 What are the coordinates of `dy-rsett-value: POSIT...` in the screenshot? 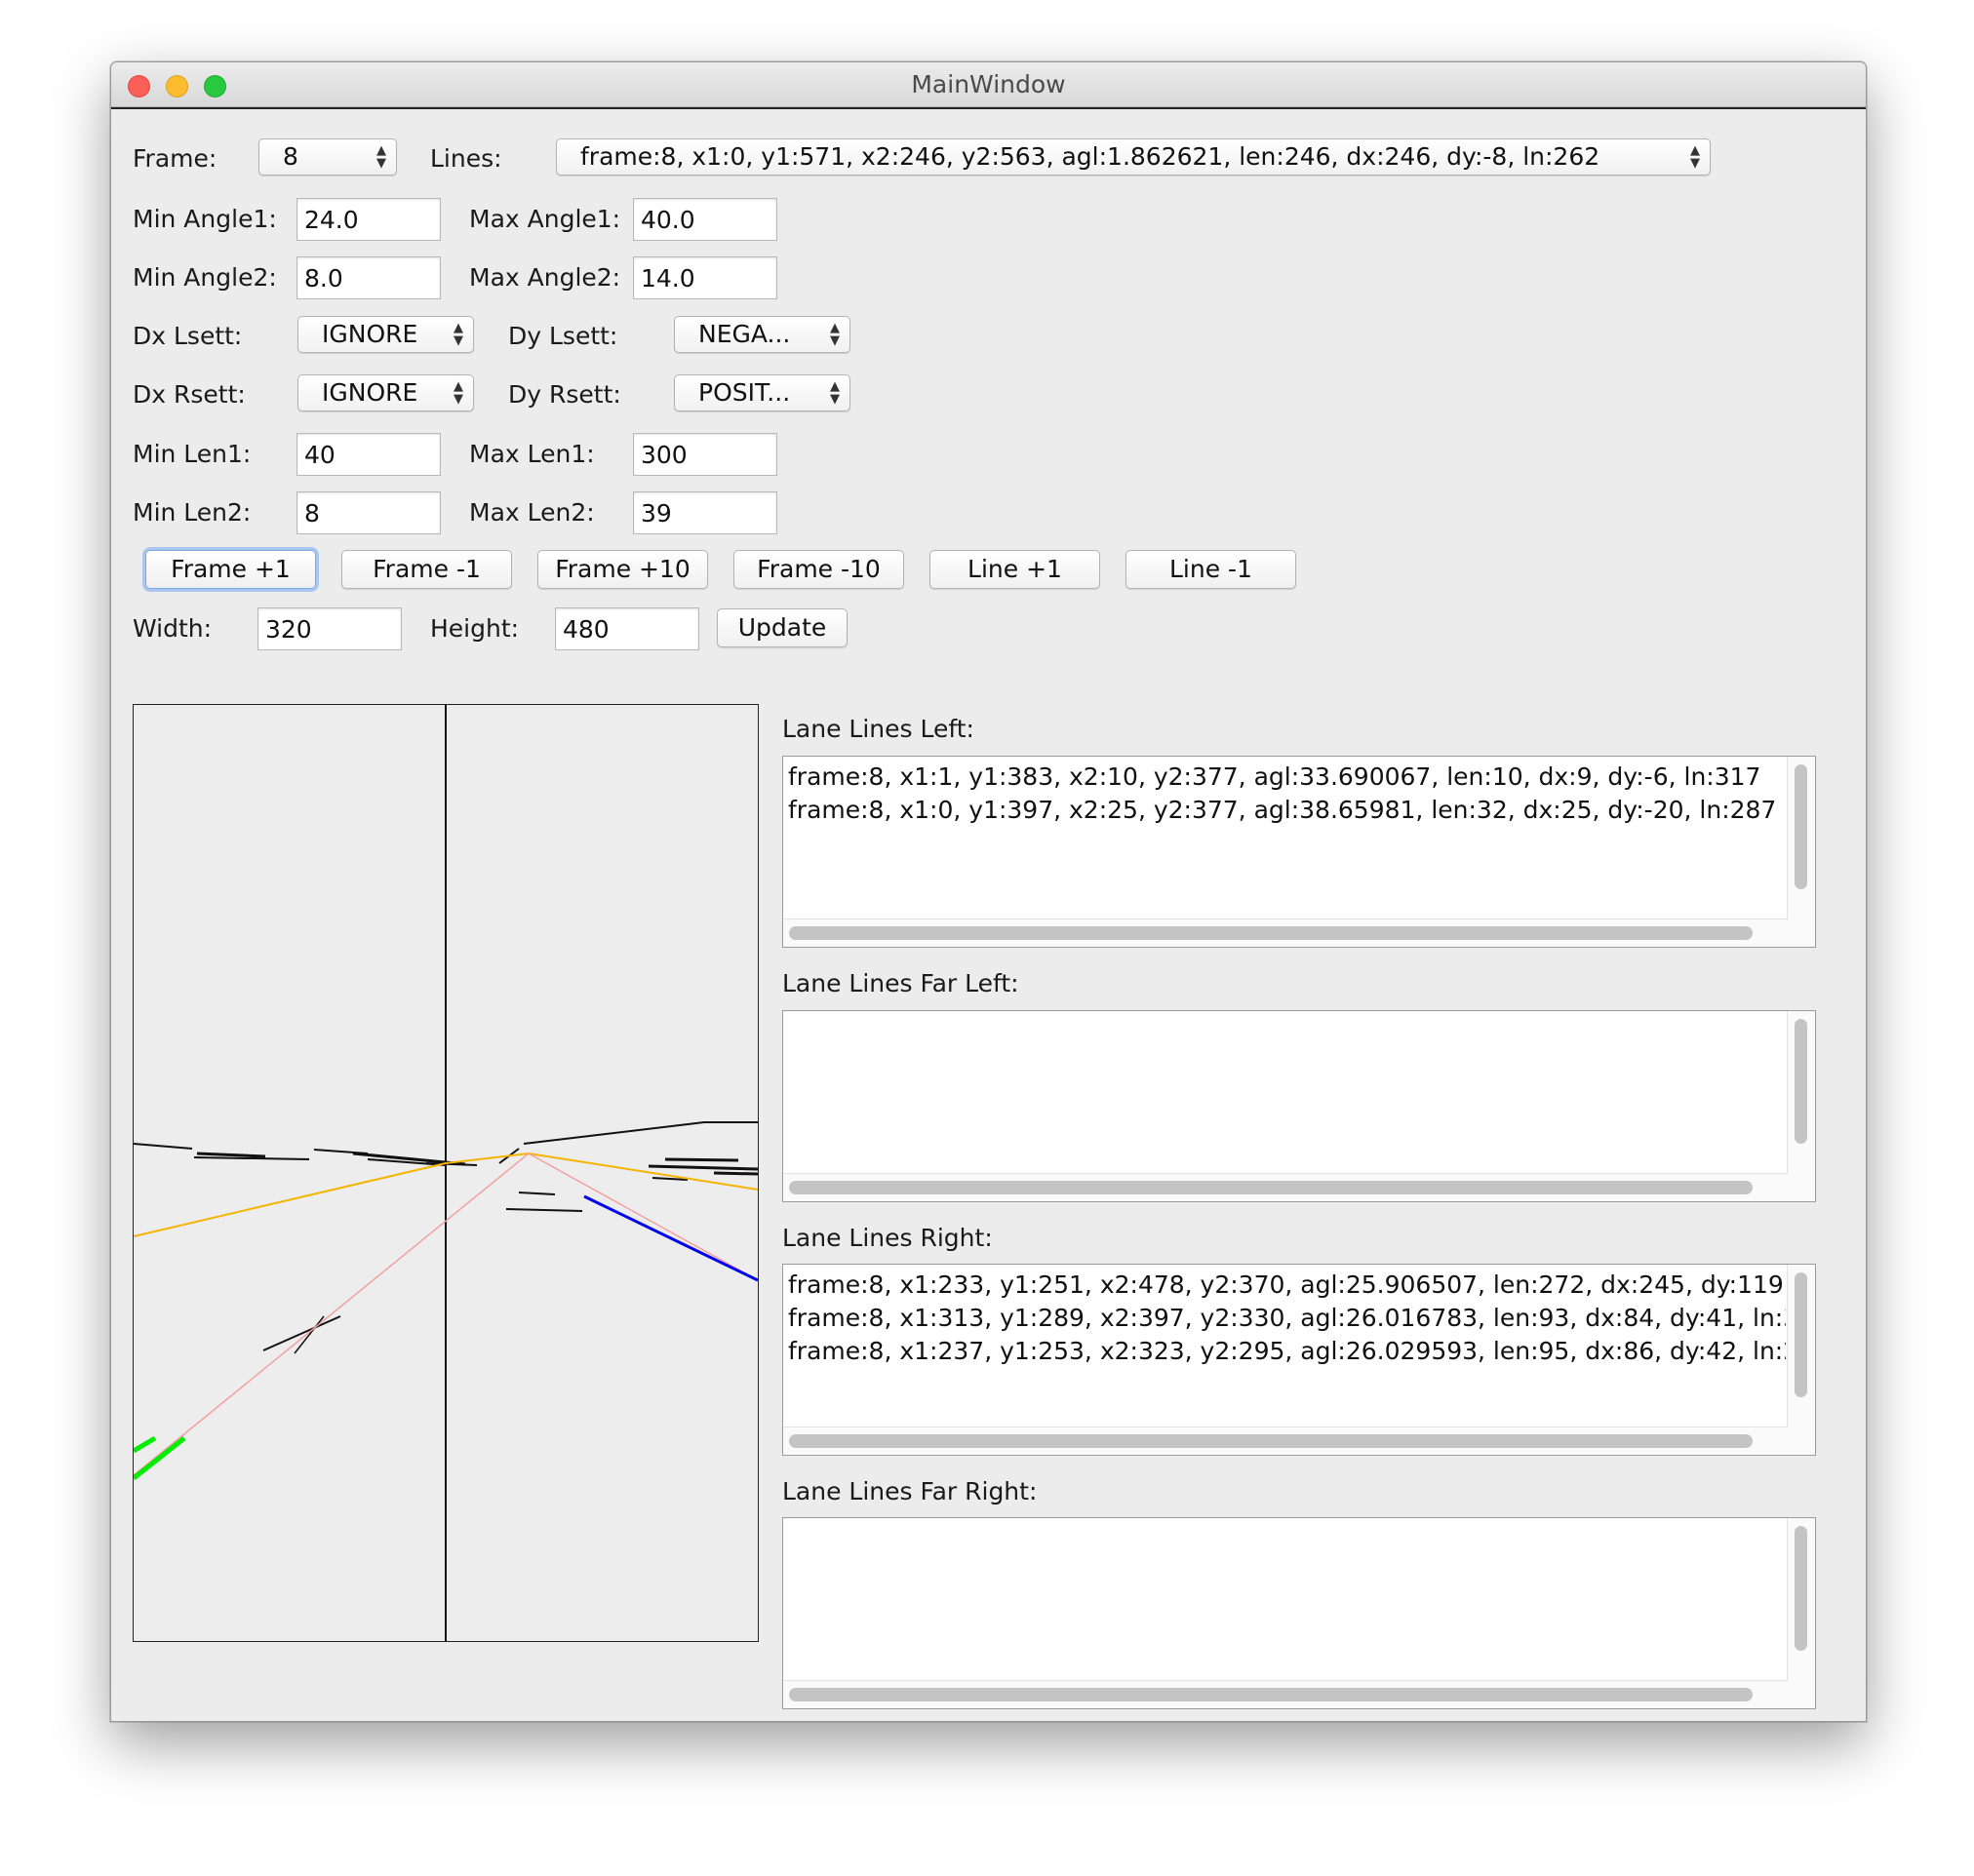 It's located at (744, 392).